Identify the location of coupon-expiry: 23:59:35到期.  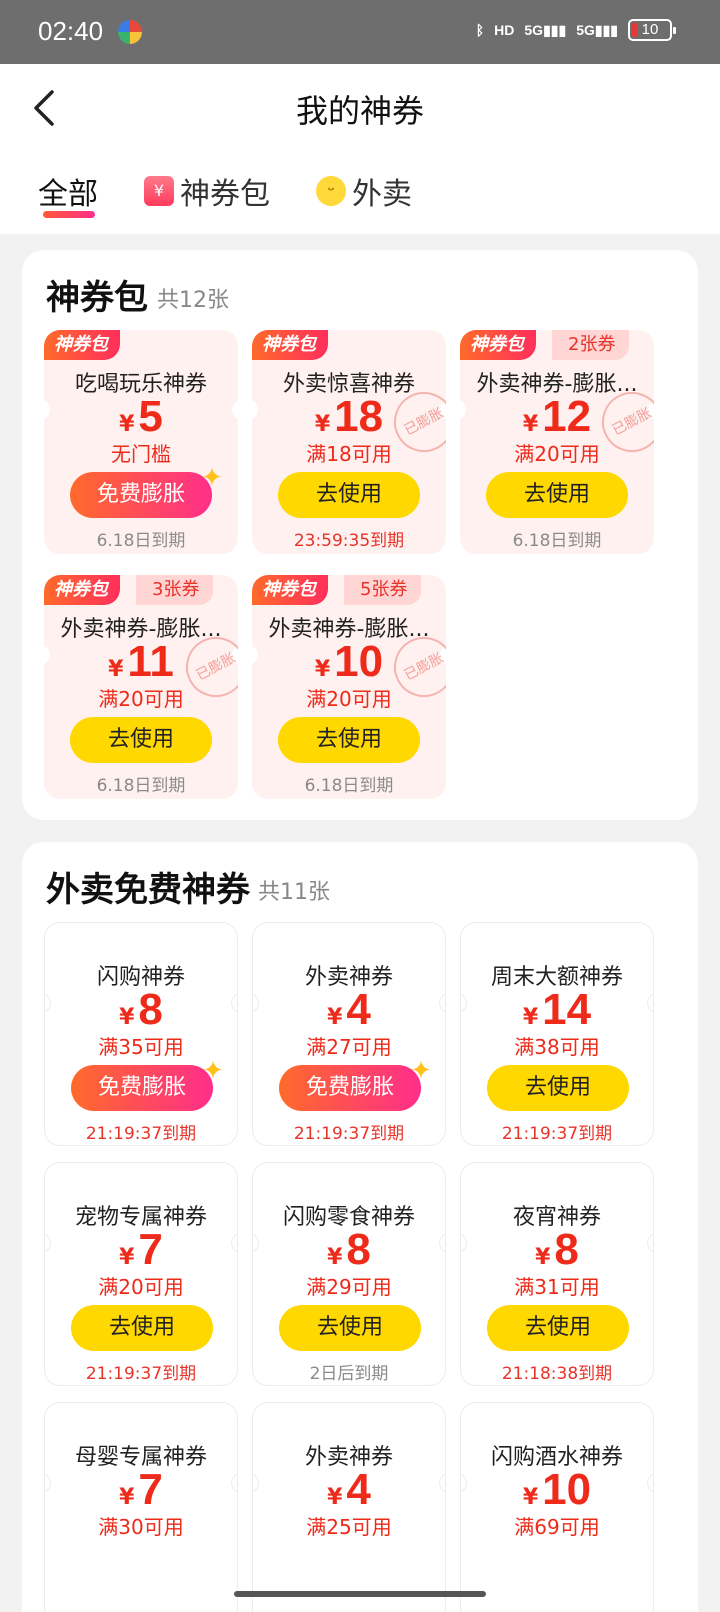
(349, 541).